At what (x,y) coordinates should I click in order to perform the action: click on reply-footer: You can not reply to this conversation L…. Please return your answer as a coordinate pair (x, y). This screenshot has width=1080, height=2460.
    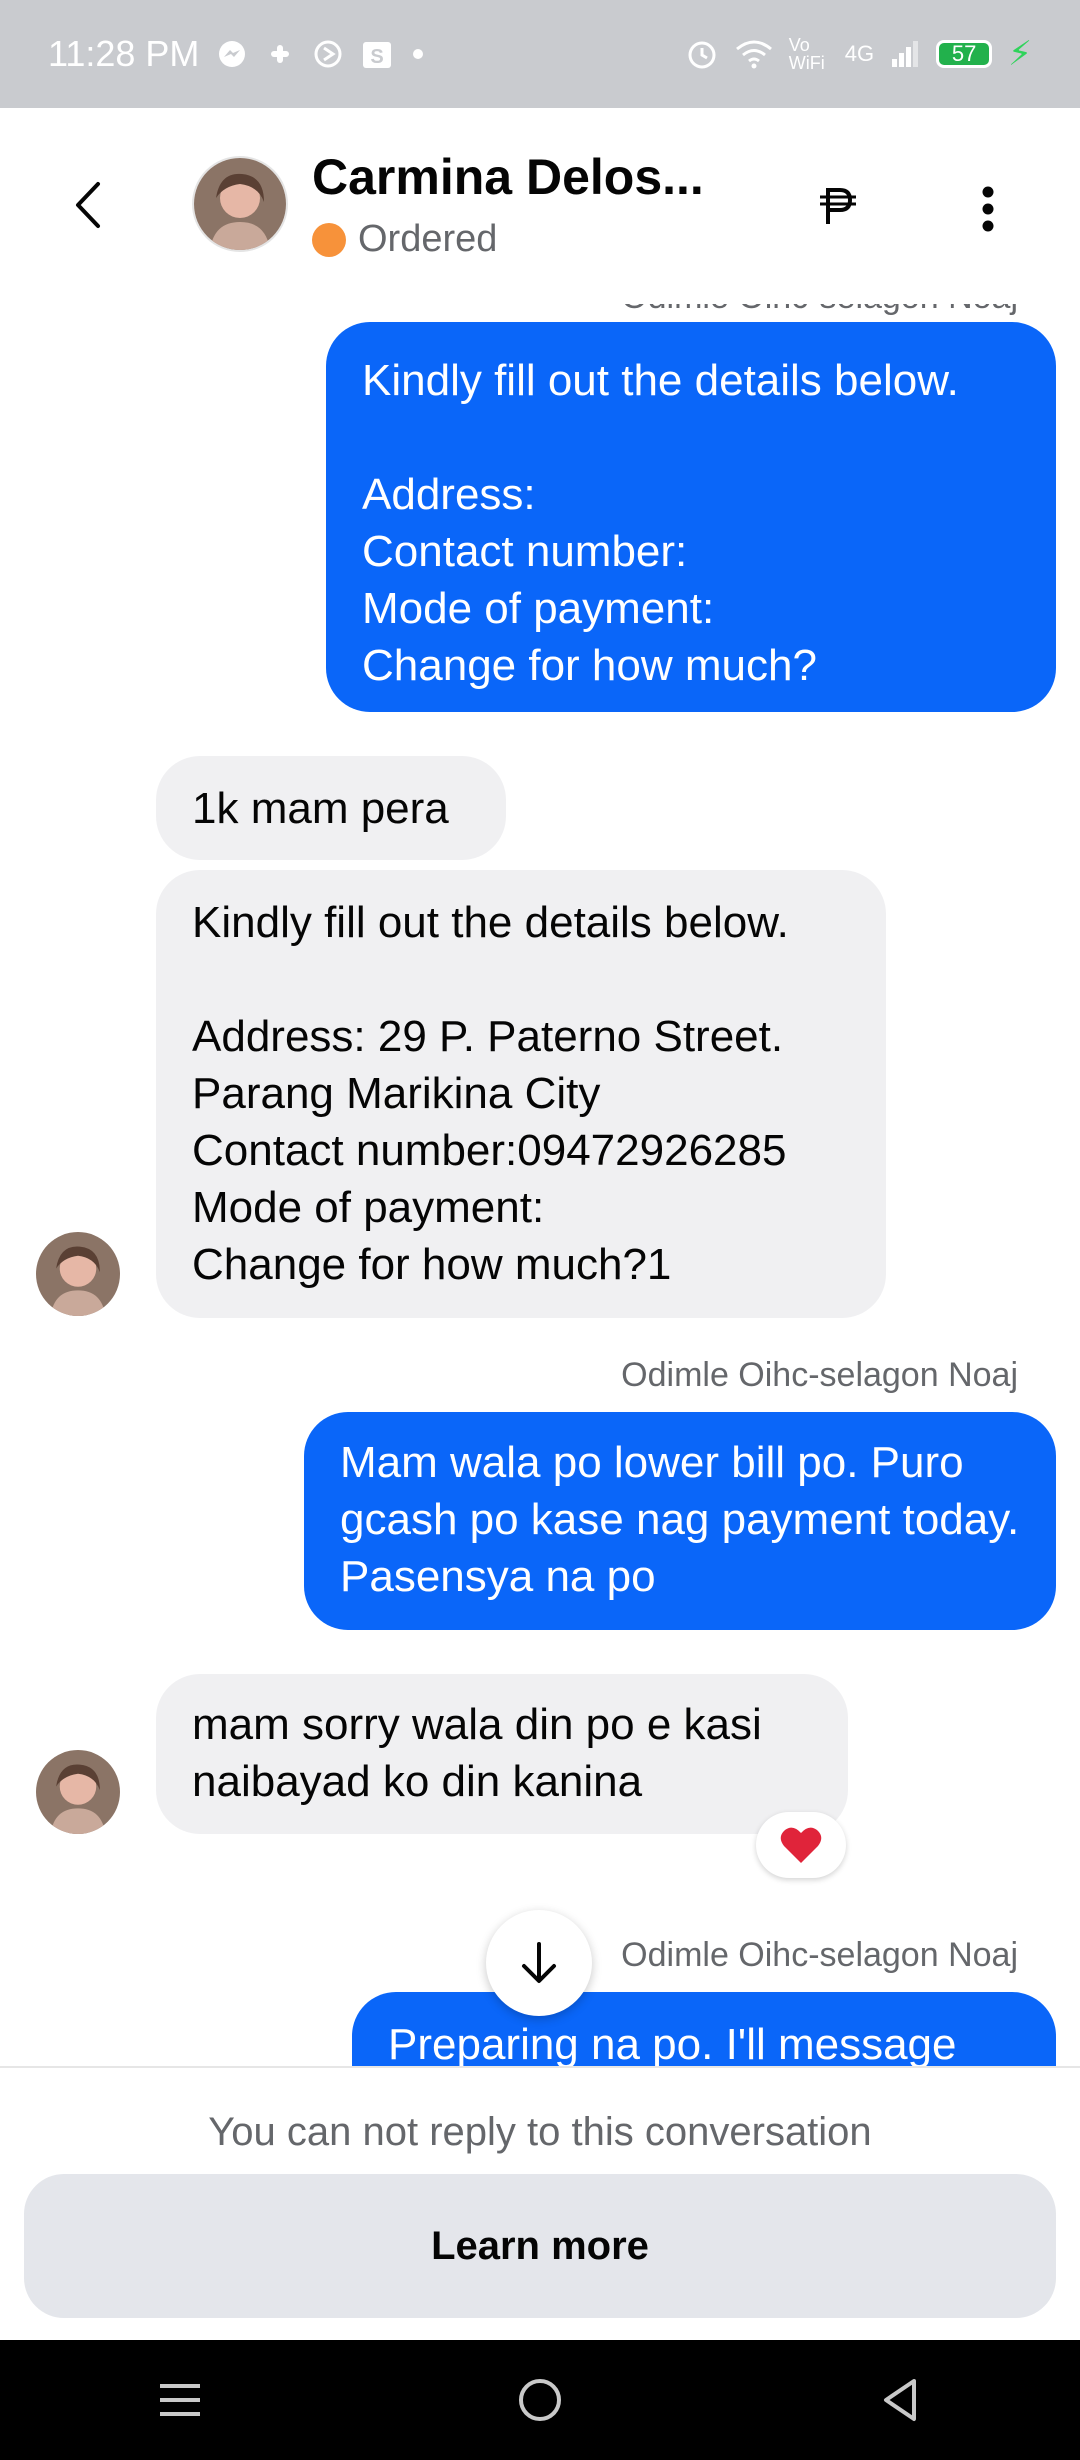
    Looking at the image, I should click on (540, 2203).